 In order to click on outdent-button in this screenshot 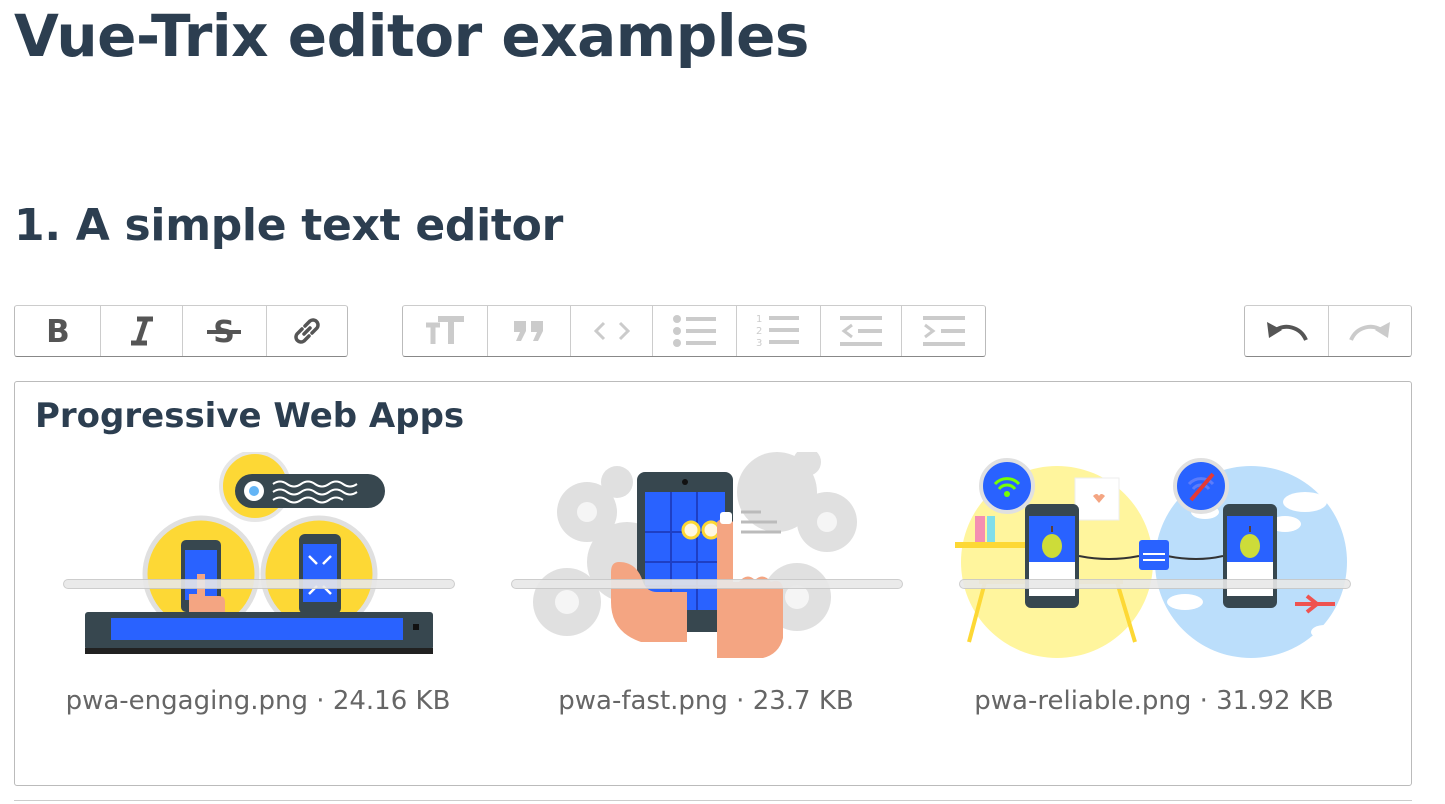, I will do `click(860, 331)`.